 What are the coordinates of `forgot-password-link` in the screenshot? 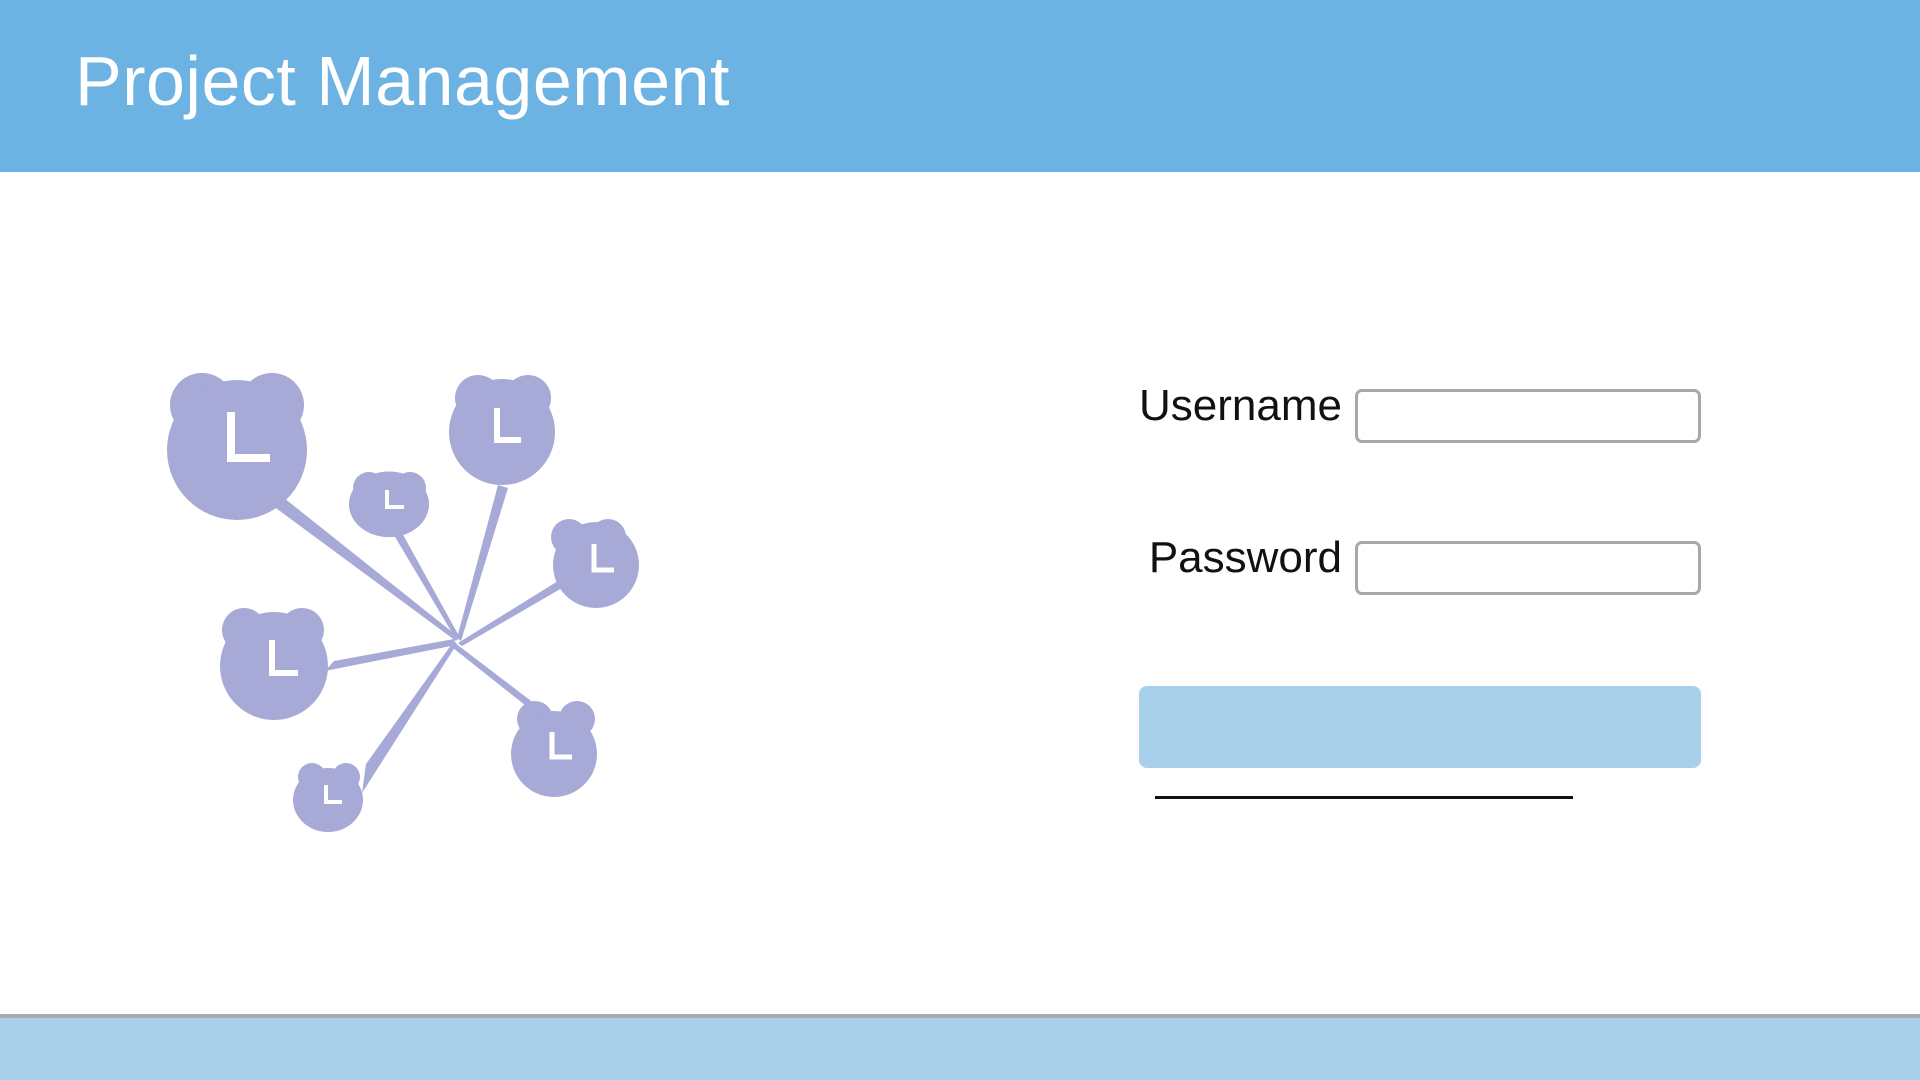 It's located at (1364, 797).